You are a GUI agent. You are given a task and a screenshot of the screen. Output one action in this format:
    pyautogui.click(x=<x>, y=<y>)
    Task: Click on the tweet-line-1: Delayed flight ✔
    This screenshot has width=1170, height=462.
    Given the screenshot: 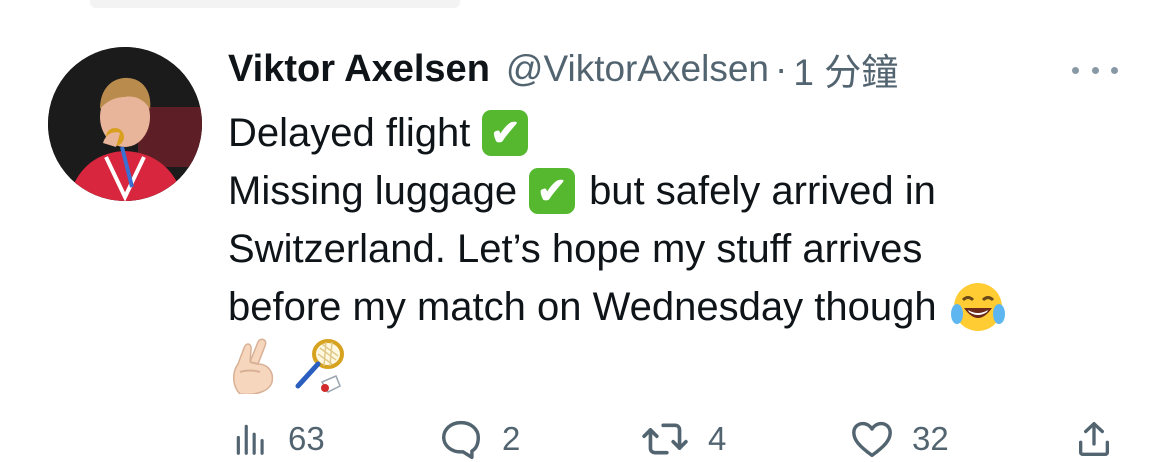 What is the action you would take?
    pyautogui.click(x=678, y=133)
    